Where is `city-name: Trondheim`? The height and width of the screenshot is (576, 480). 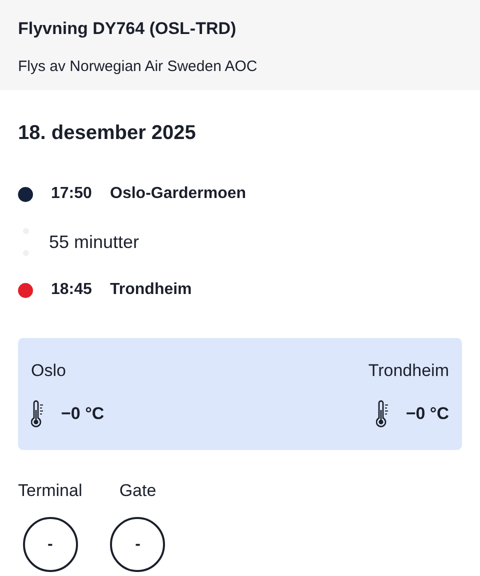
city-name: Trondheim is located at coordinates (408, 371).